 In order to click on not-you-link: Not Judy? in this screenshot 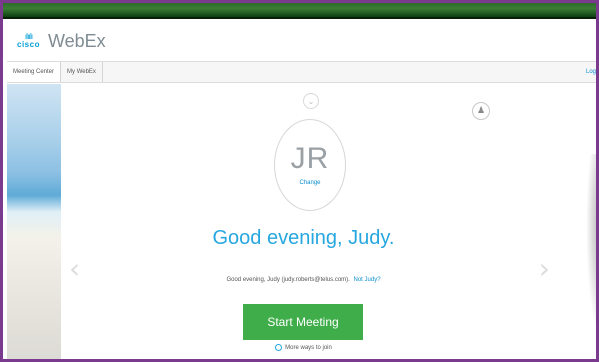, I will do `click(367, 280)`.